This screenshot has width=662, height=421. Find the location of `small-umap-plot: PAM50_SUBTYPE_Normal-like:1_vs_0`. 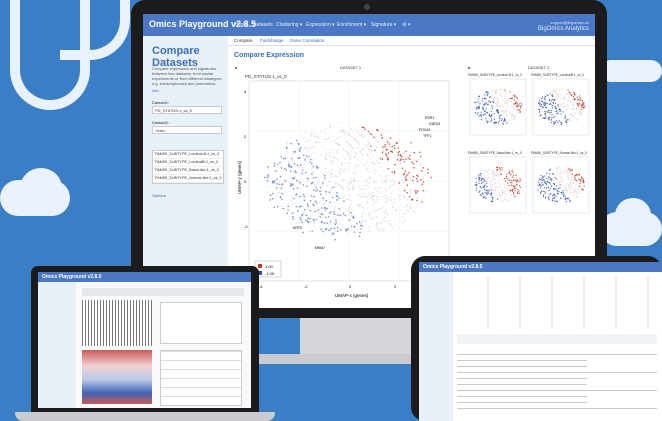

small-umap-plot: PAM50_SUBTYPE_Normal-like:1_vs_0 is located at coordinates (561, 188).